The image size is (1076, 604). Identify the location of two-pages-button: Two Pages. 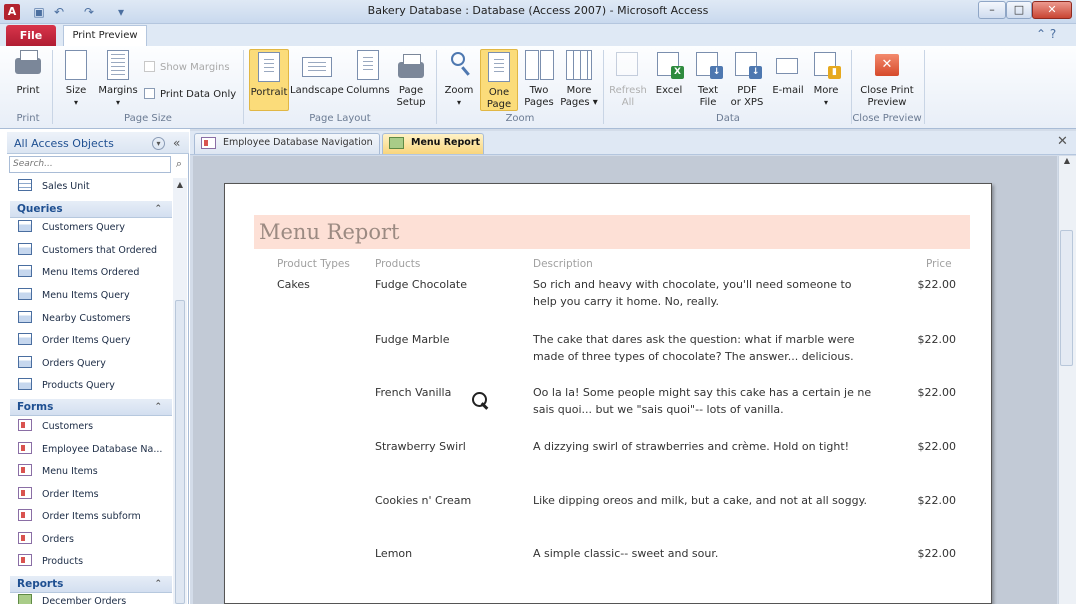
(539, 78).